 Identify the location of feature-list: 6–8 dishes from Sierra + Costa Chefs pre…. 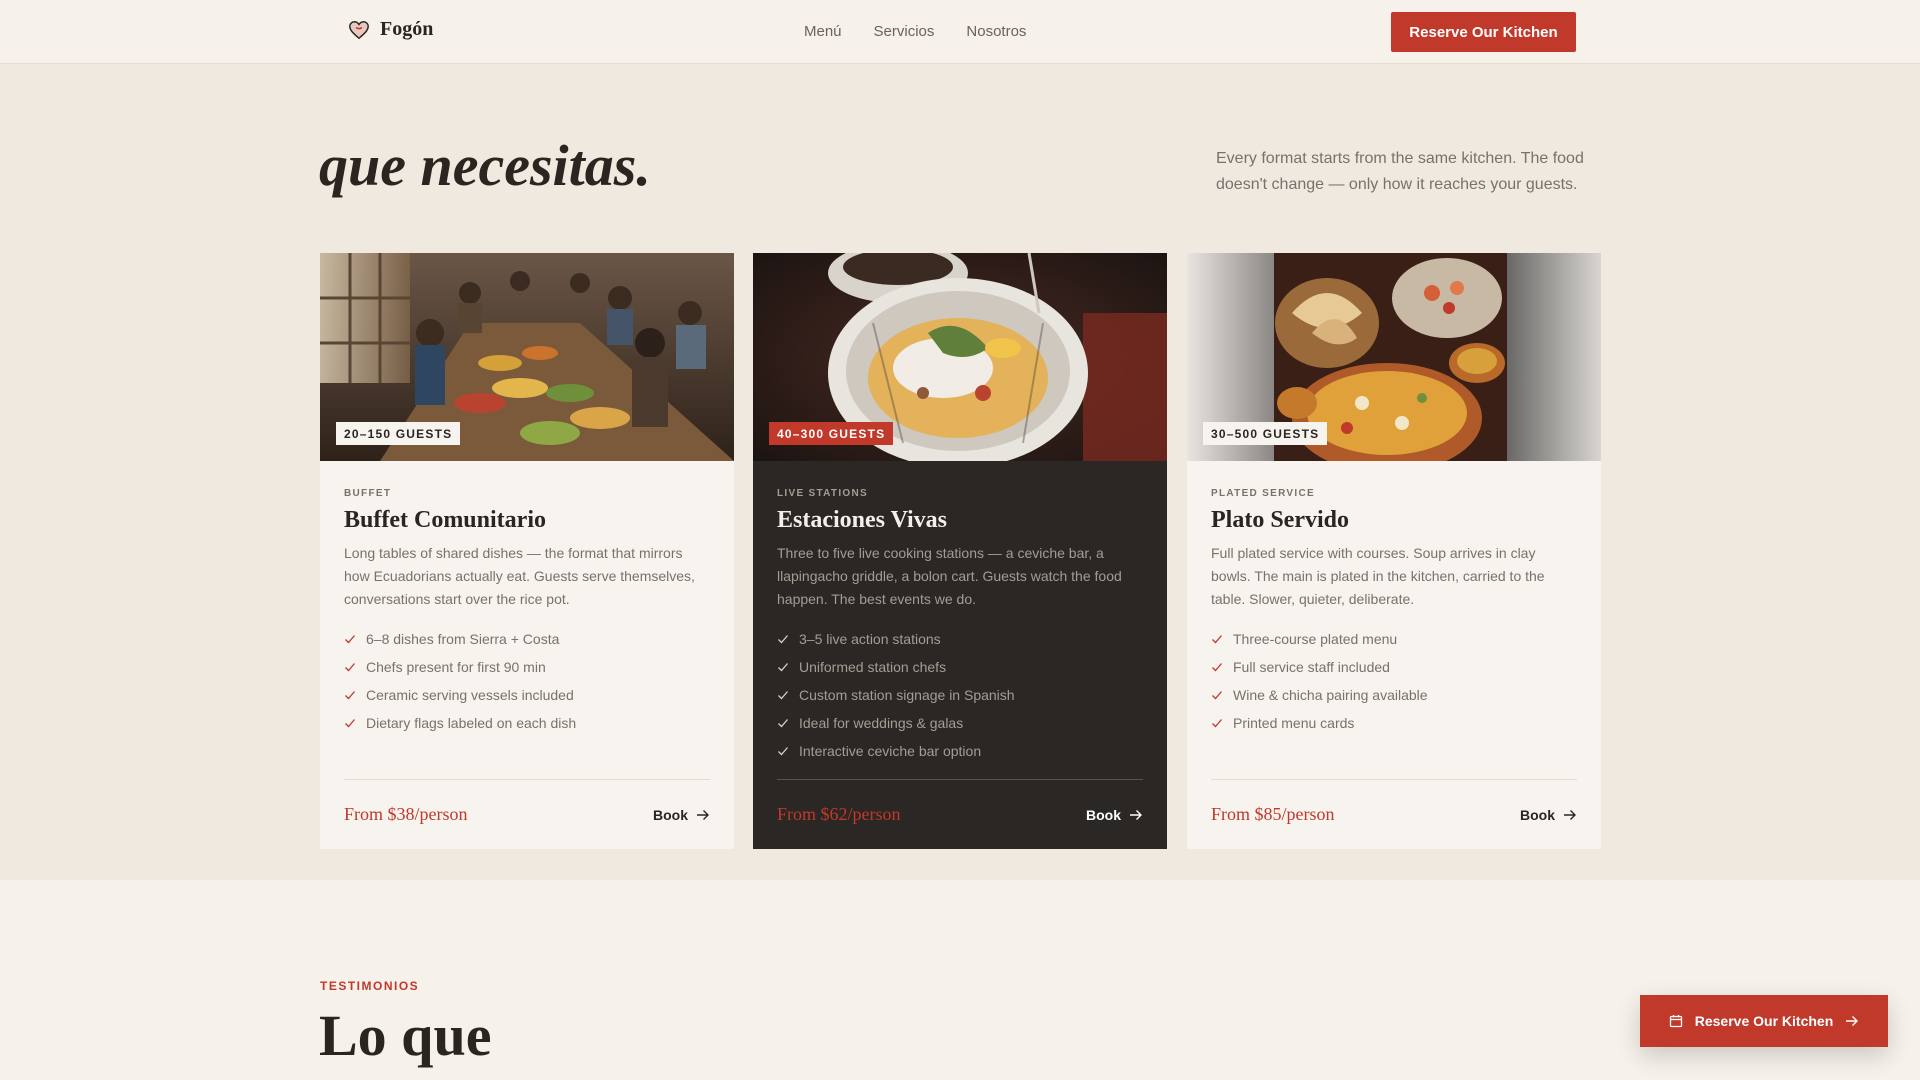
(527, 681).